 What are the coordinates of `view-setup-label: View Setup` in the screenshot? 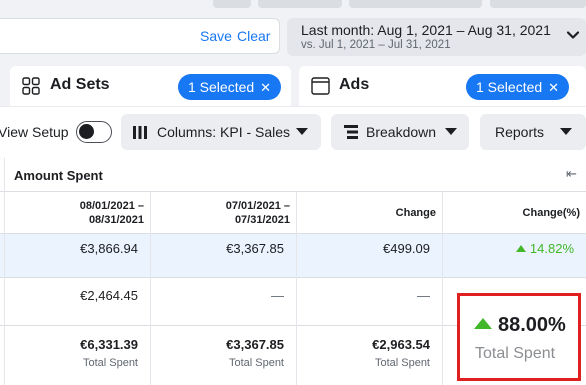 It's located at (34, 132).